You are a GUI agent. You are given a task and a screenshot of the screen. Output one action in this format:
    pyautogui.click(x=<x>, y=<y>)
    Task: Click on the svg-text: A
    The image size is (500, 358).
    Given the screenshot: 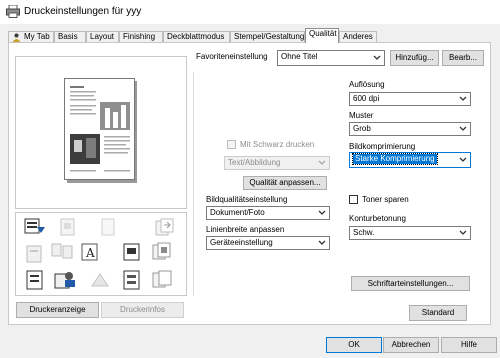 What is the action you would take?
    pyautogui.click(x=90, y=253)
    